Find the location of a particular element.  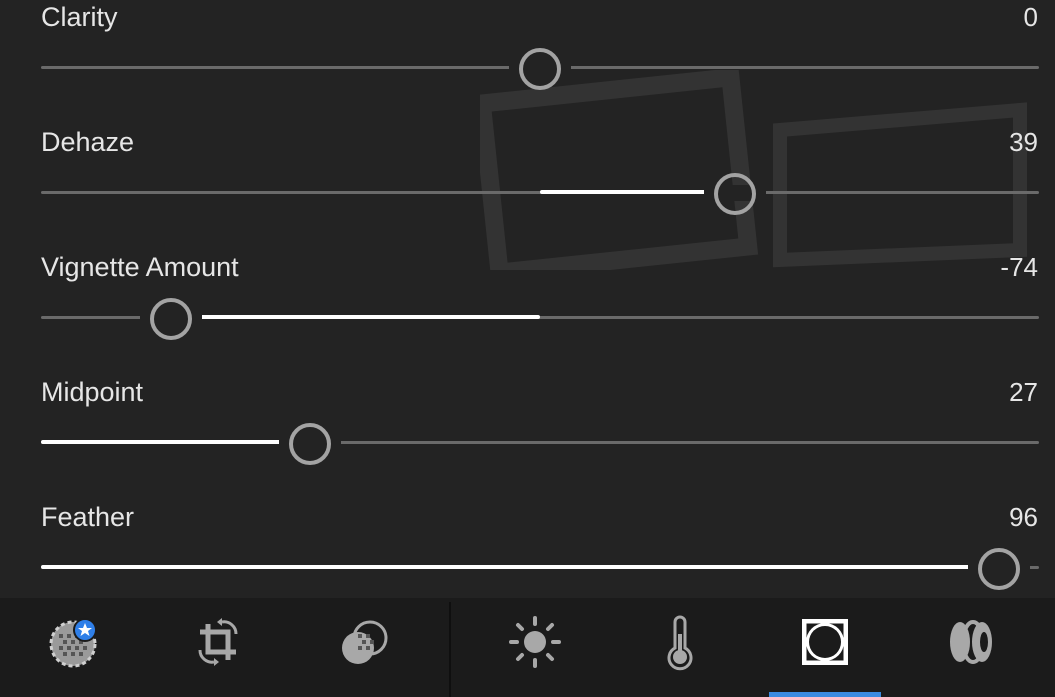

selective-mask-button is located at coordinates (364, 642).